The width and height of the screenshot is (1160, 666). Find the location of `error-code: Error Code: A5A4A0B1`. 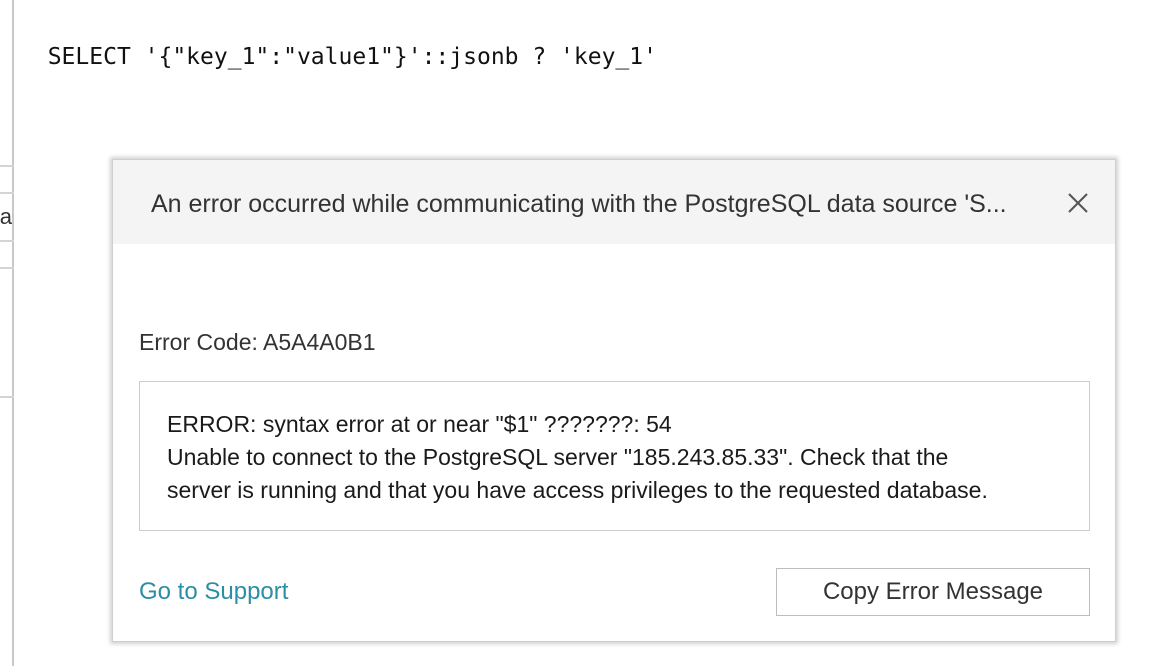

error-code: Error Code: A5A4A0B1 is located at coordinates (257, 342).